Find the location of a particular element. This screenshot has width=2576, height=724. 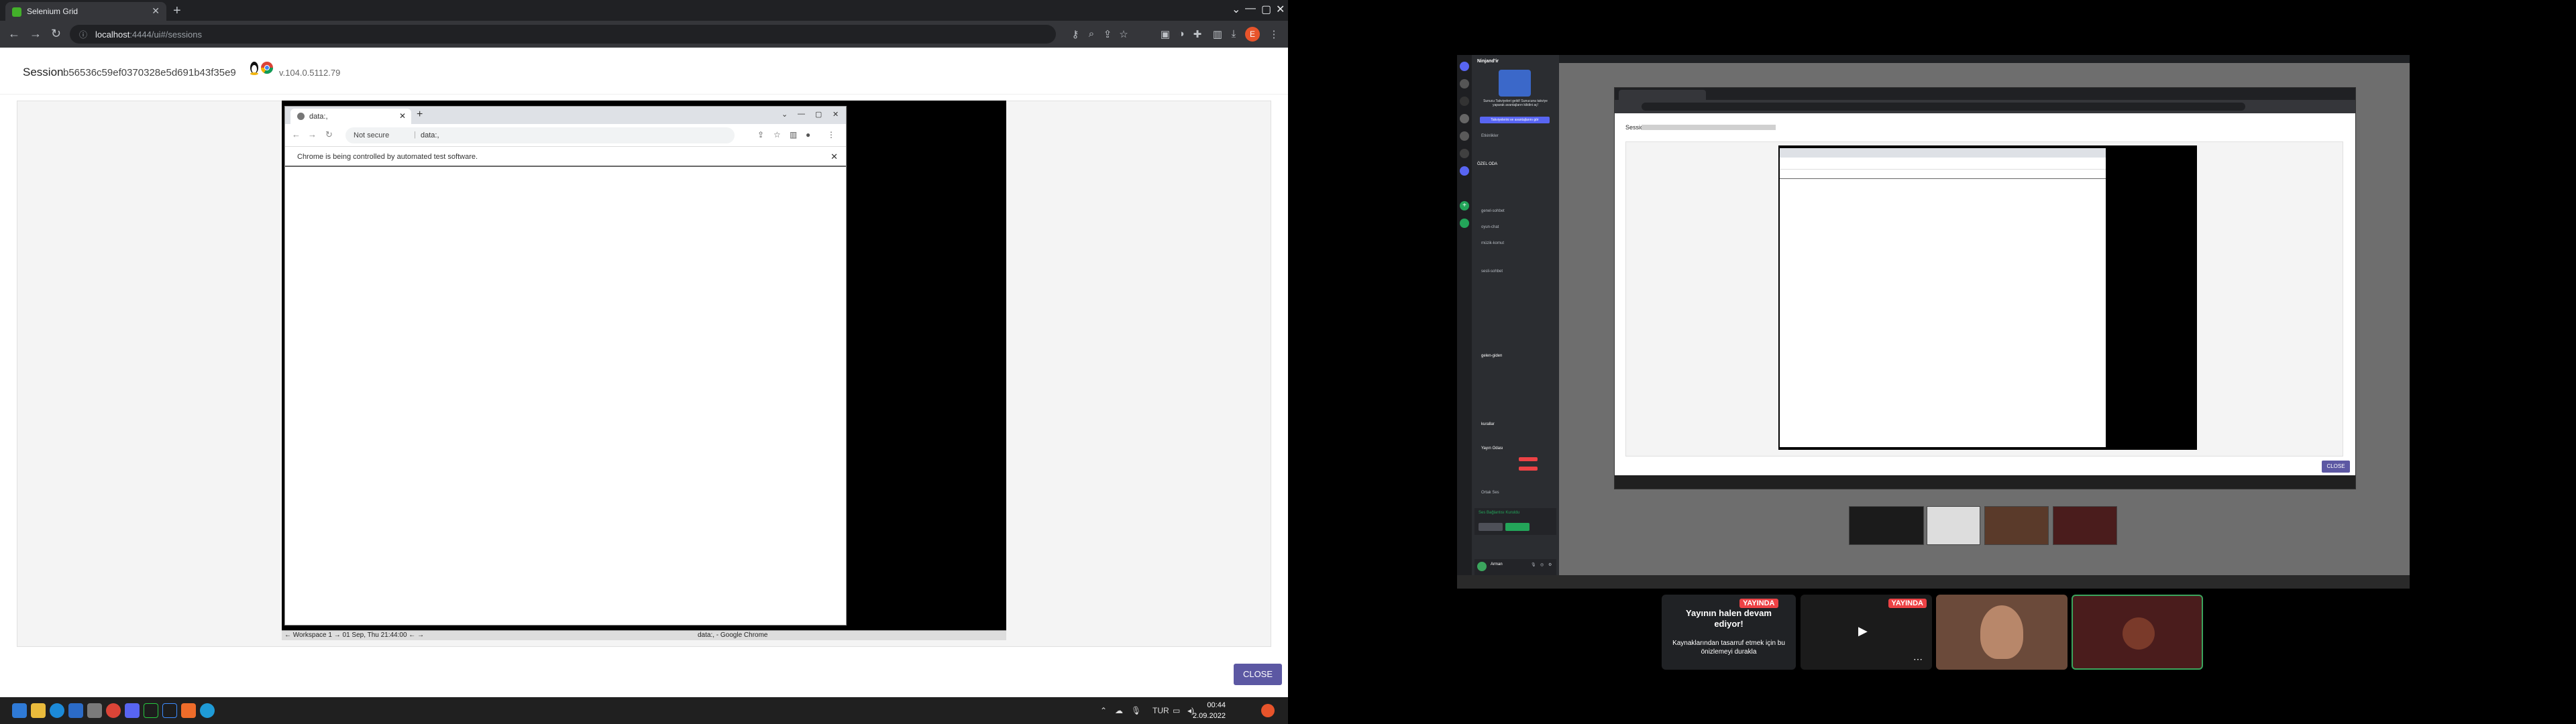

clock: 00:44 2.09.2022 is located at coordinates (1209, 710).